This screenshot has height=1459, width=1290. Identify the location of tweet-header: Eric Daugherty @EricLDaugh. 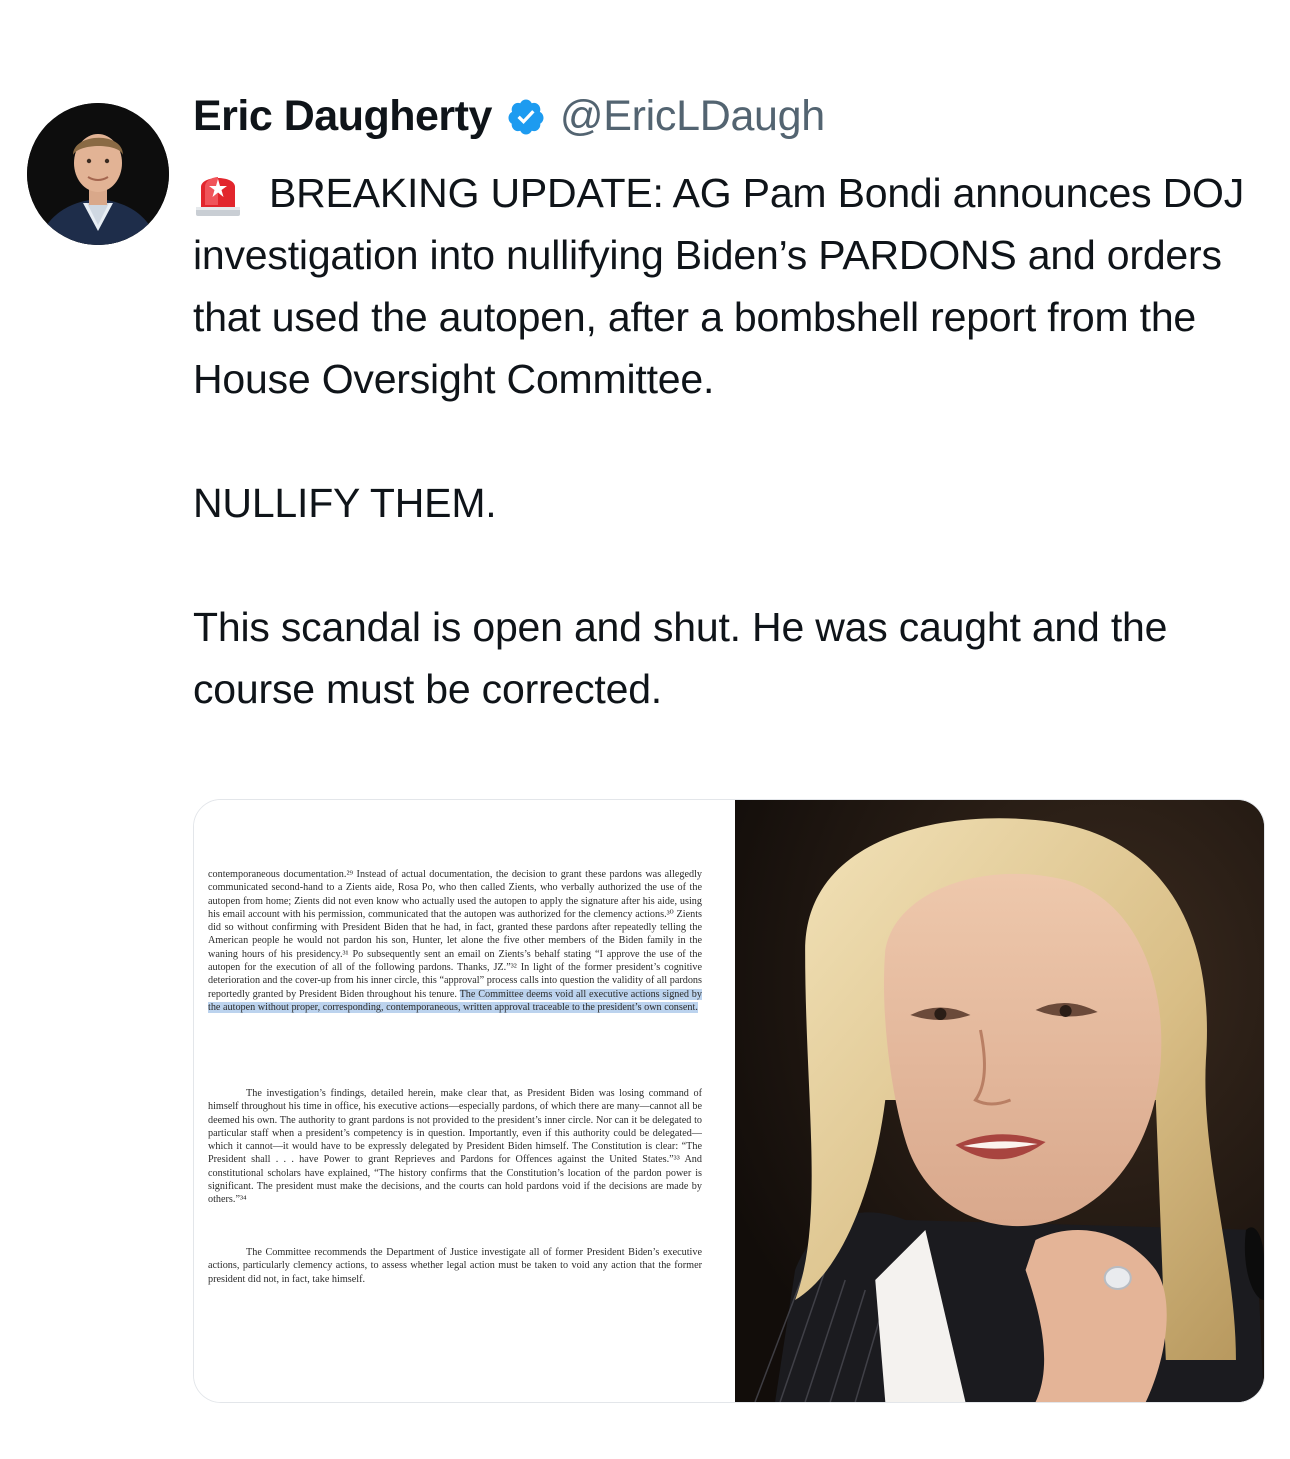
(509, 116).